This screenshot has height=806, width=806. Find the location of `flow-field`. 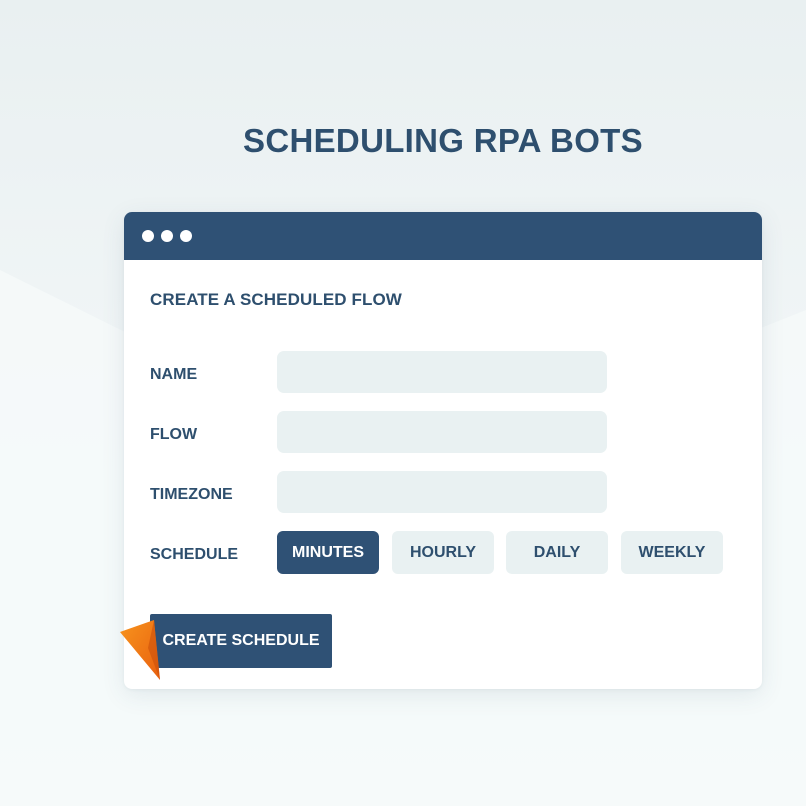

flow-field is located at coordinates (442, 432).